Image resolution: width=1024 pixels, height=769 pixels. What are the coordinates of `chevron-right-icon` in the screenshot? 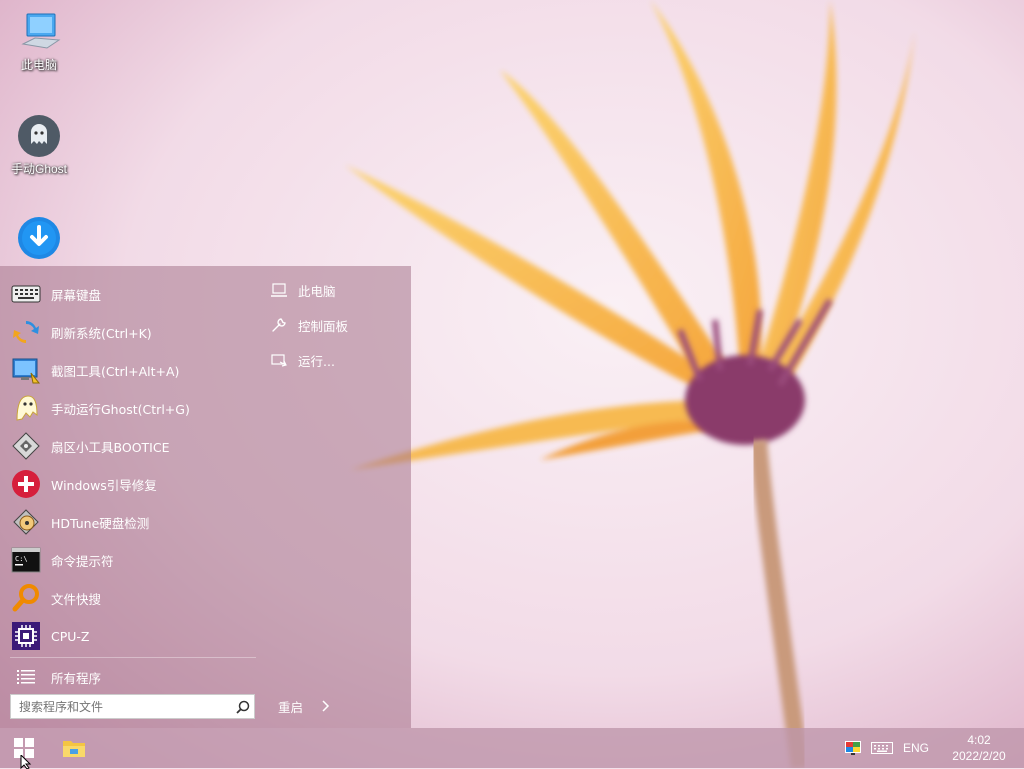 It's located at (326, 706).